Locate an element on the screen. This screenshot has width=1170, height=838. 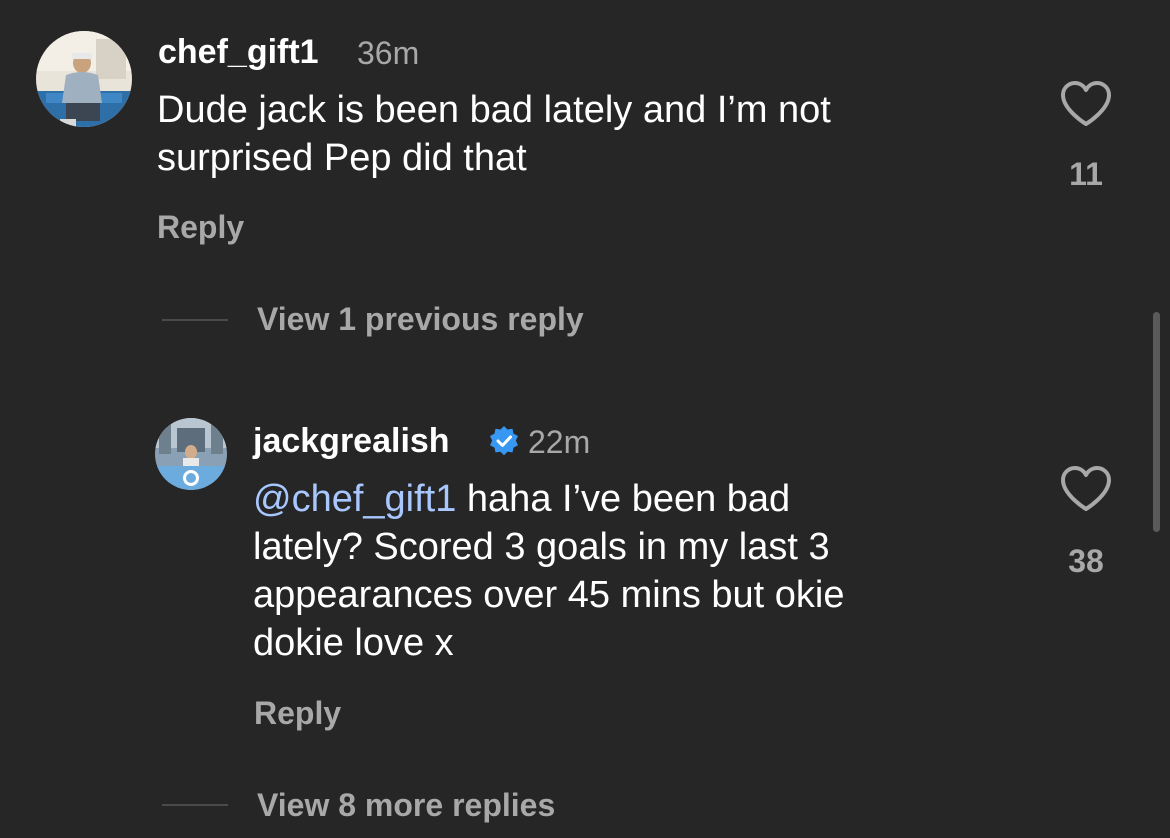
scrollbar is located at coordinates (1156, 422).